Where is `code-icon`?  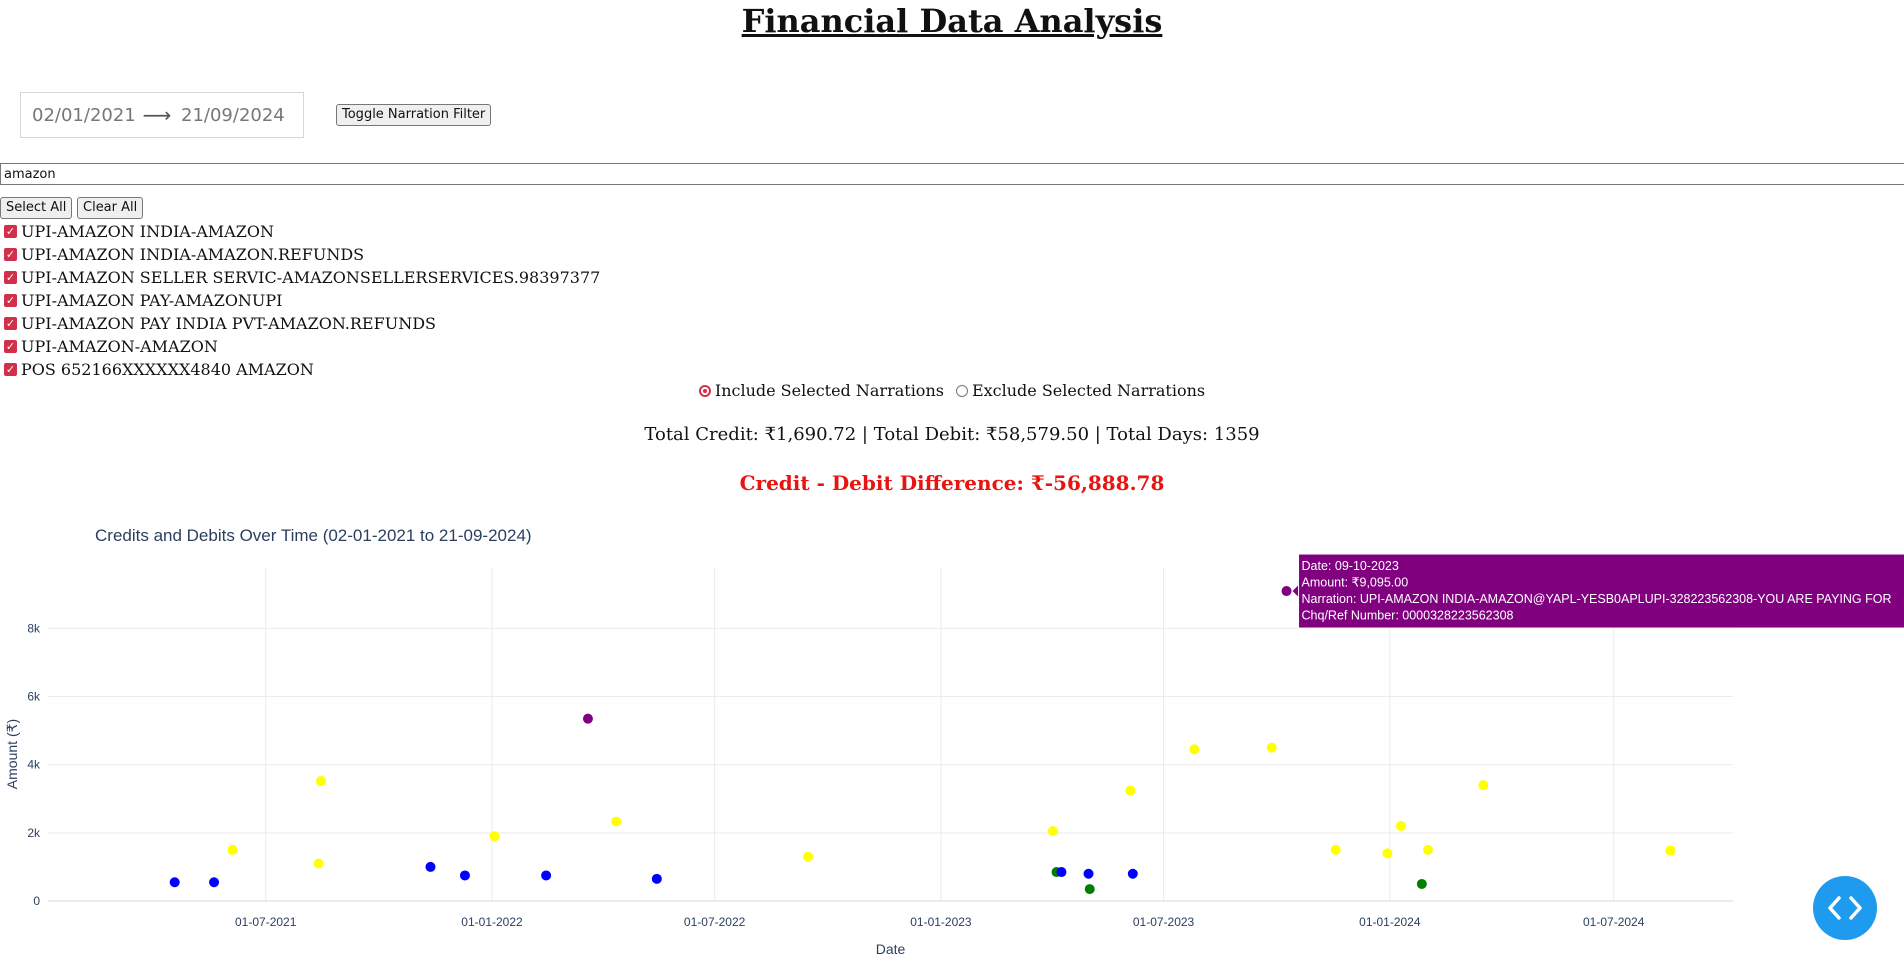
code-icon is located at coordinates (1845, 908).